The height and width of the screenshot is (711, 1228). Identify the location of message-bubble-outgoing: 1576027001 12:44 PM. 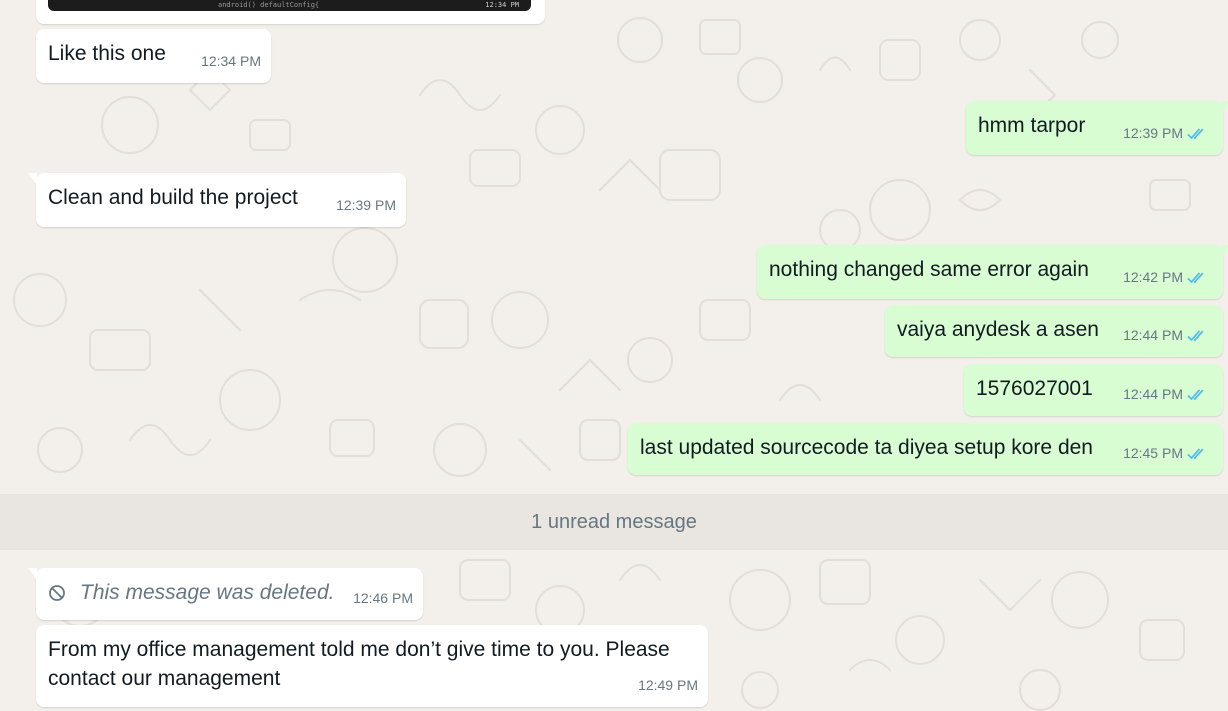
(1093, 390).